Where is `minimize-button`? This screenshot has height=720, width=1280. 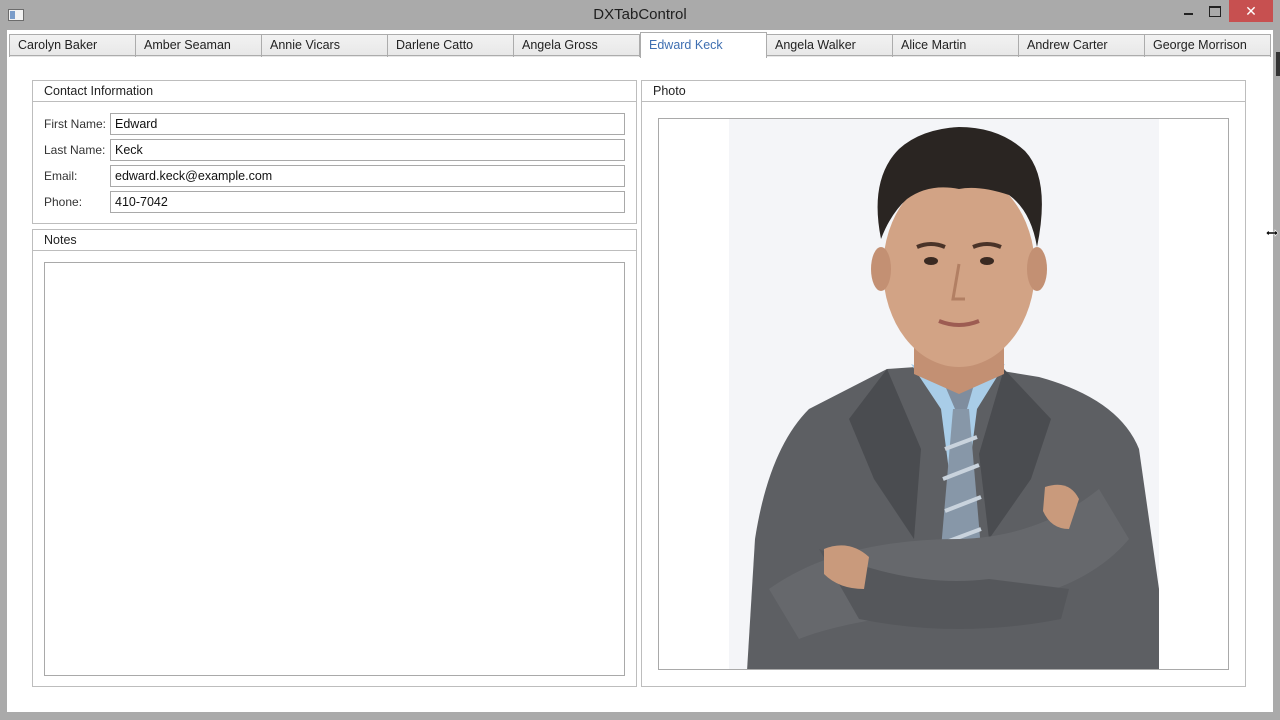
minimize-button is located at coordinates (1187, 11).